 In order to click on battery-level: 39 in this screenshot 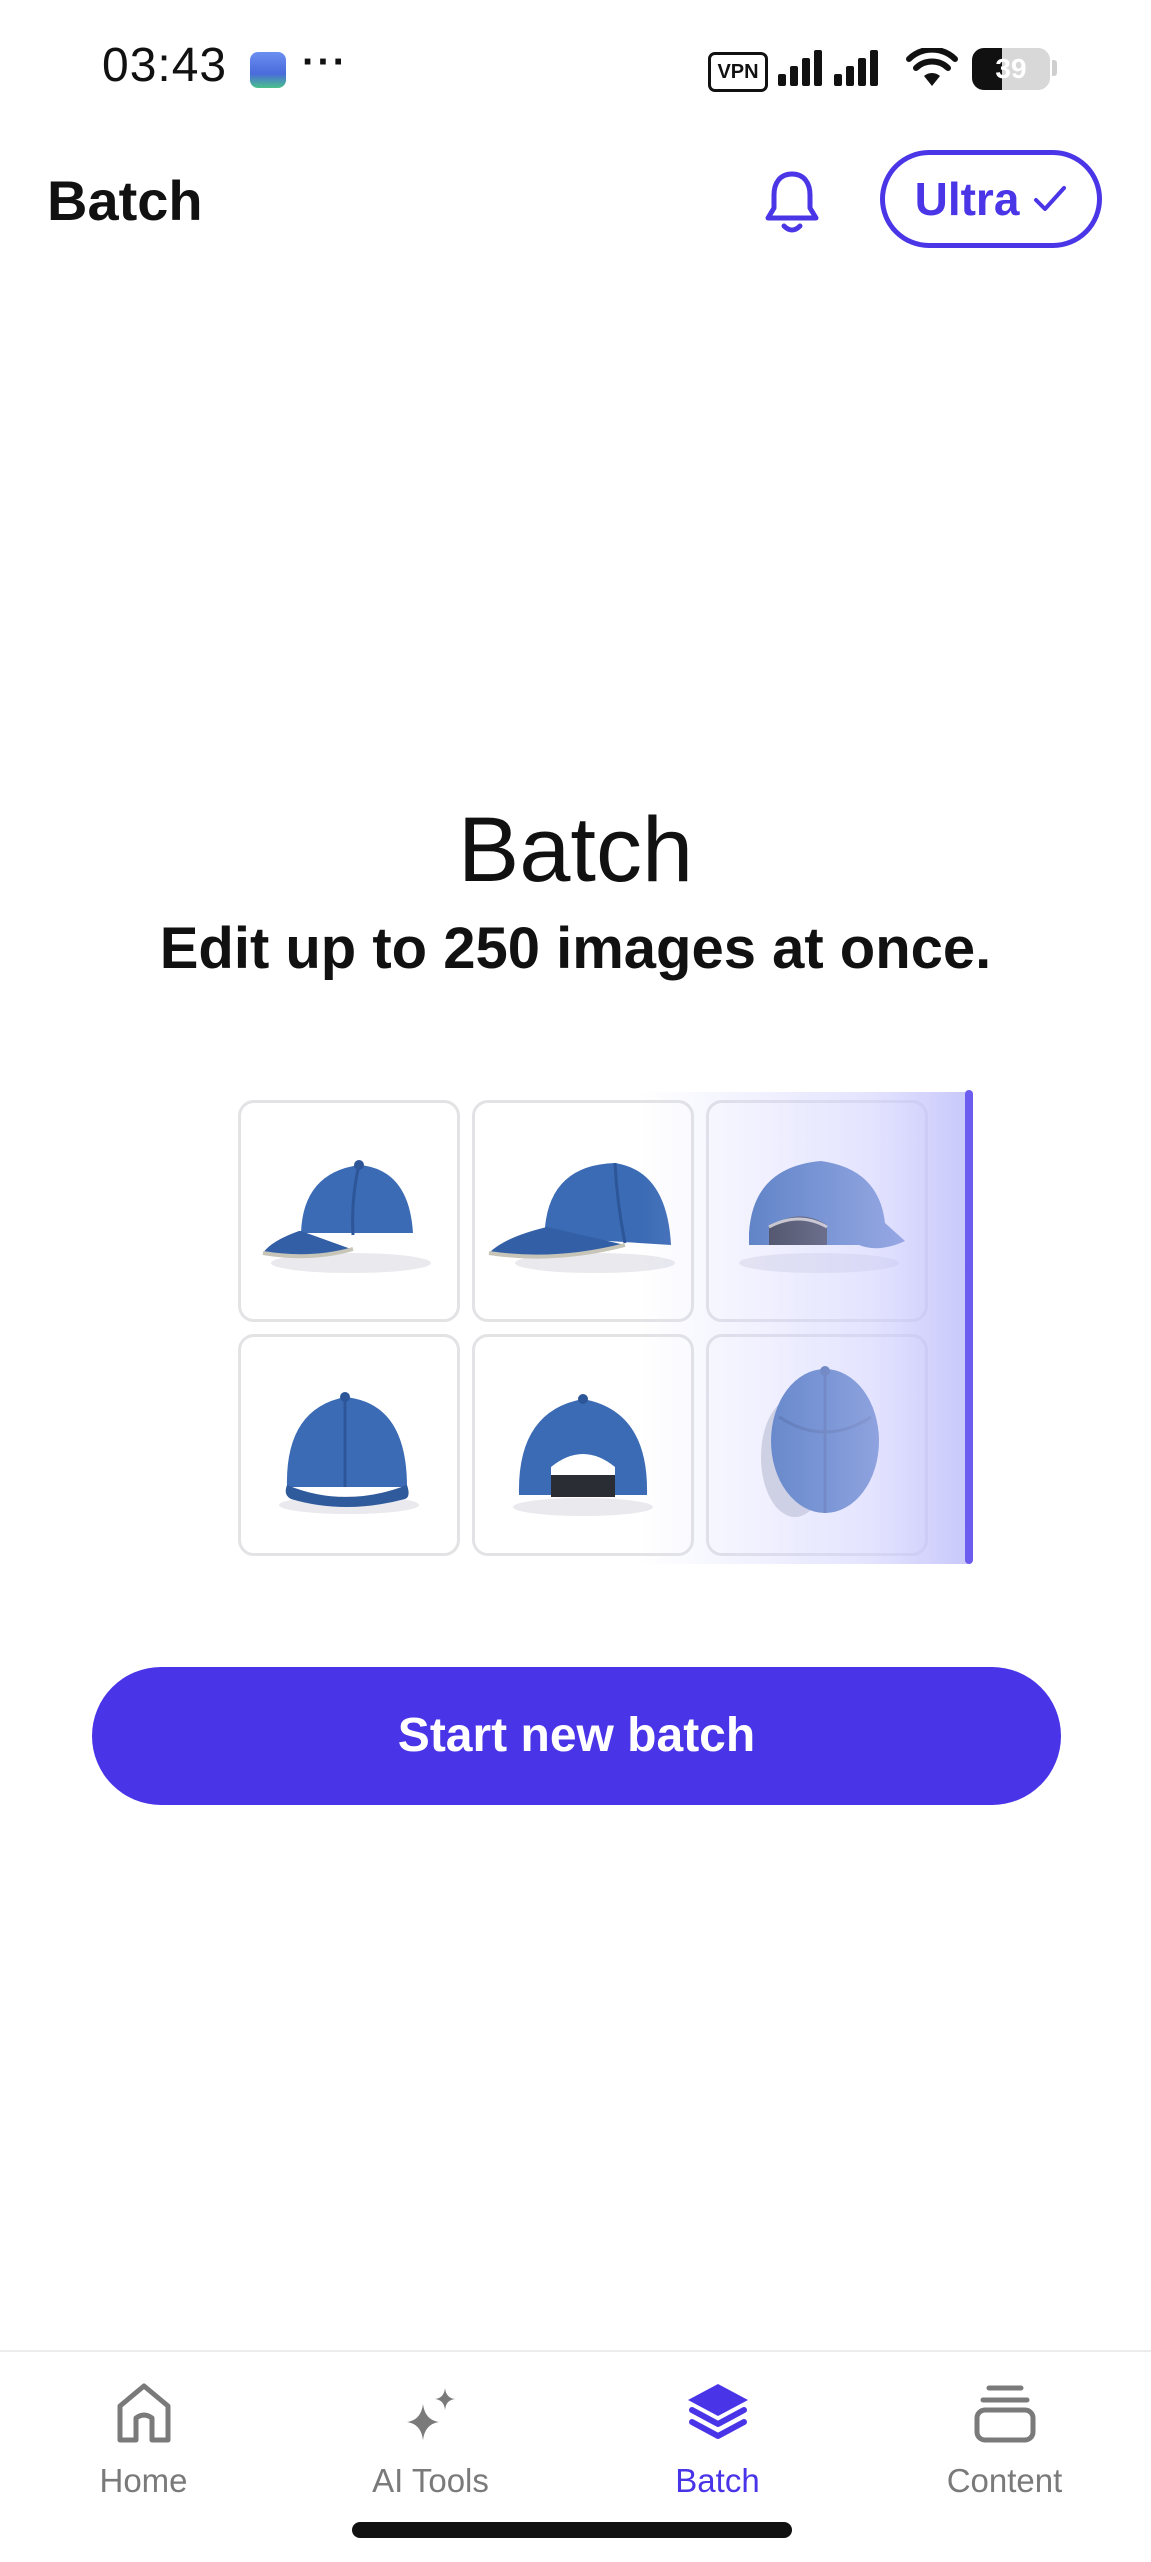, I will do `click(1011, 68)`.